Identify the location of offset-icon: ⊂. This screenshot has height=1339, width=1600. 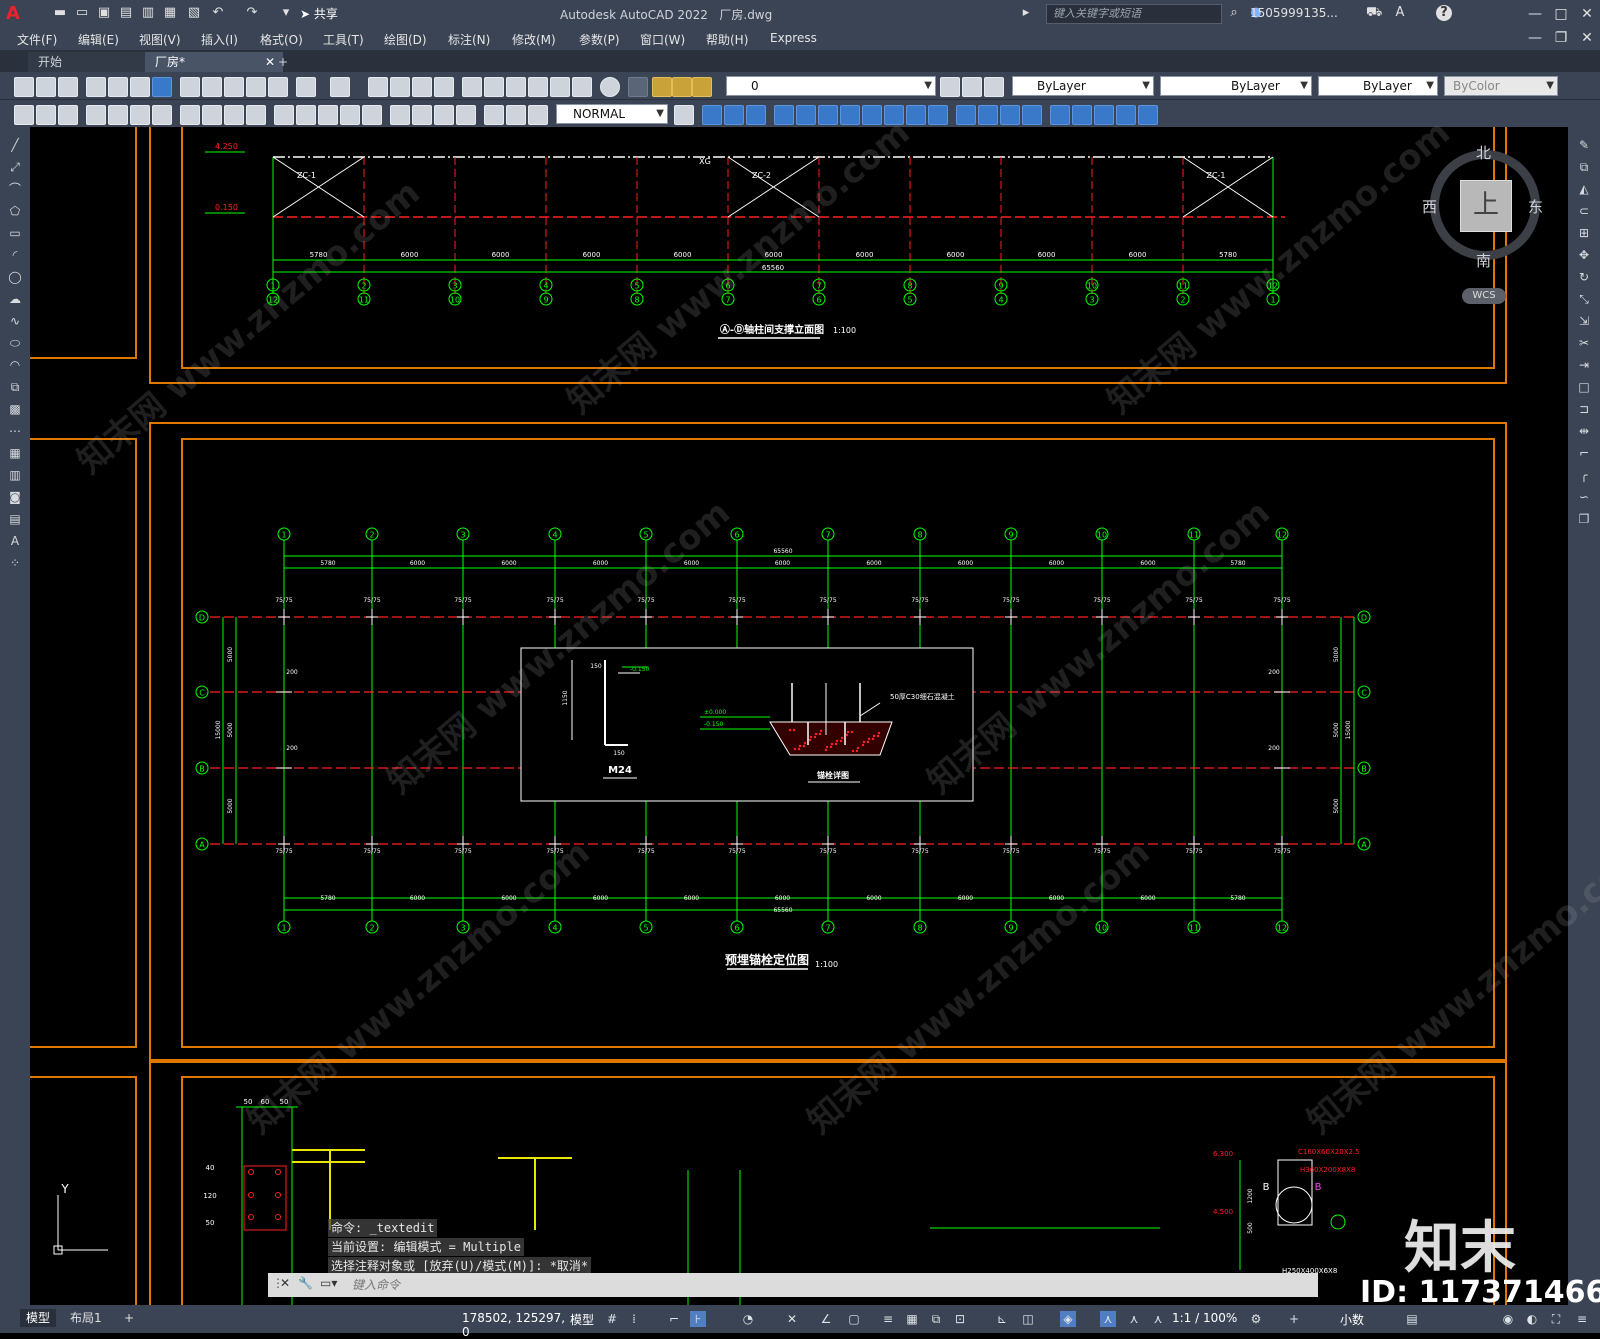
(1584, 211).